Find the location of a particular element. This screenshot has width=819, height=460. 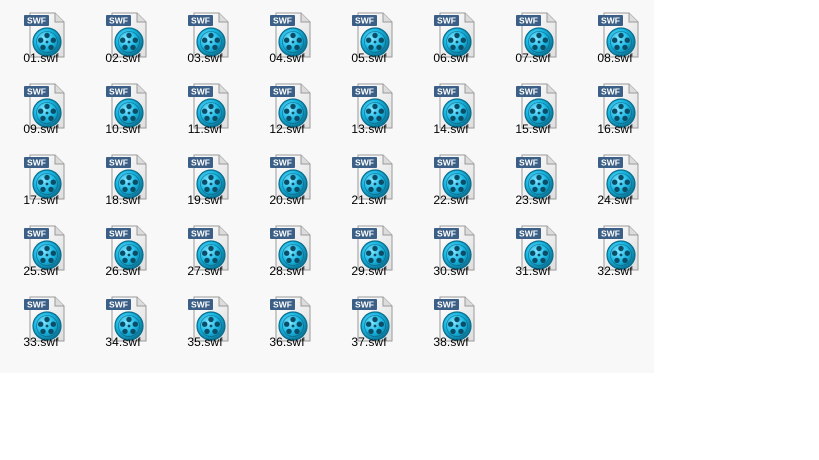

file-item: SWF 24.swf is located at coordinates (615, 179).